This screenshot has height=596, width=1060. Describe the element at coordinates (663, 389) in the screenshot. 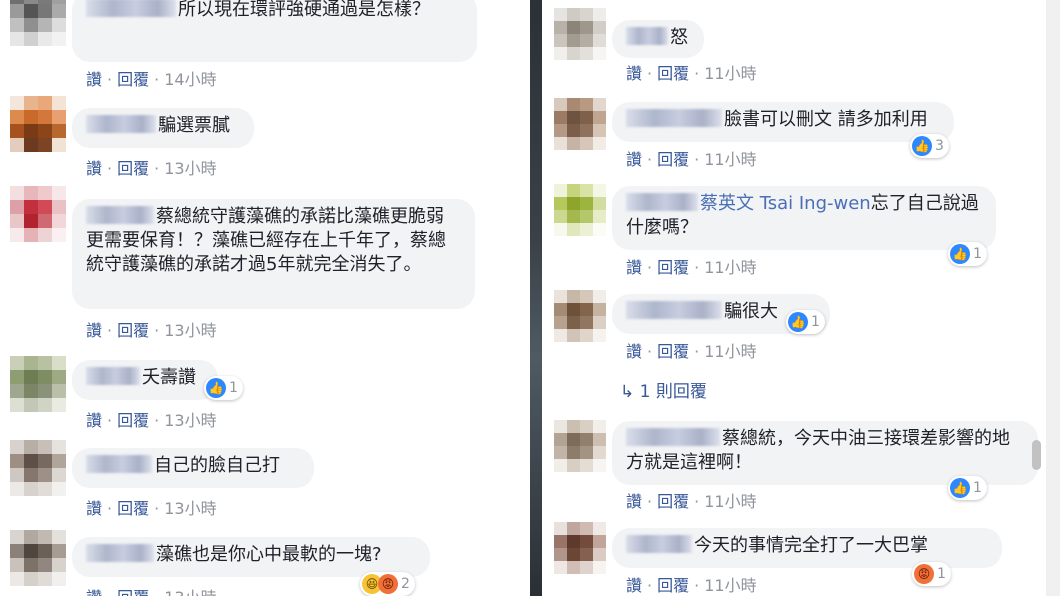

I see `view-replies-link: ↳ 1 則回覆` at that location.